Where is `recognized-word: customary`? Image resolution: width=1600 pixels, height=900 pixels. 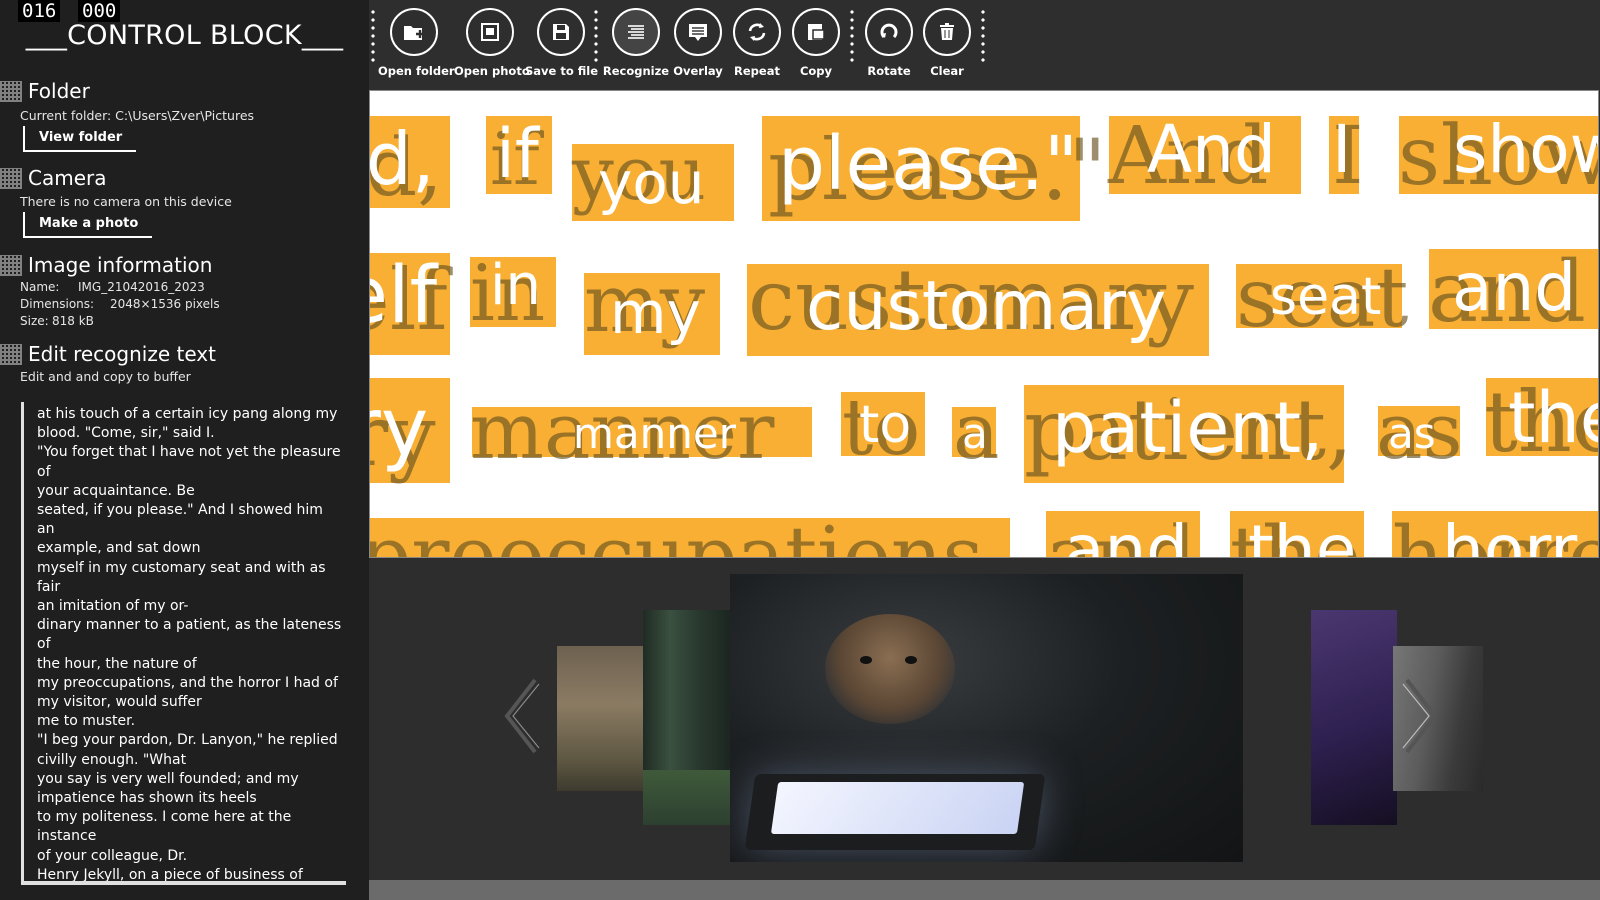 recognized-word: customary is located at coordinates (986, 306).